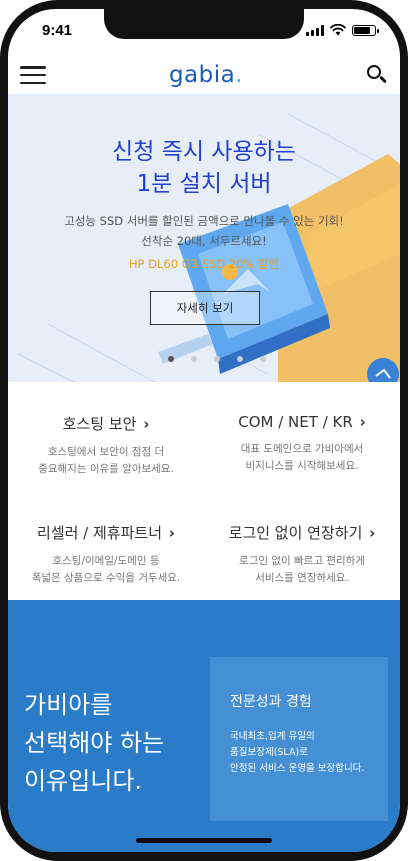 Image resolution: width=408 pixels, height=861 pixels. I want to click on service-desc: 대표 도메인으로 가비아에서 비지니스를 시작해보세요., so click(302, 457).